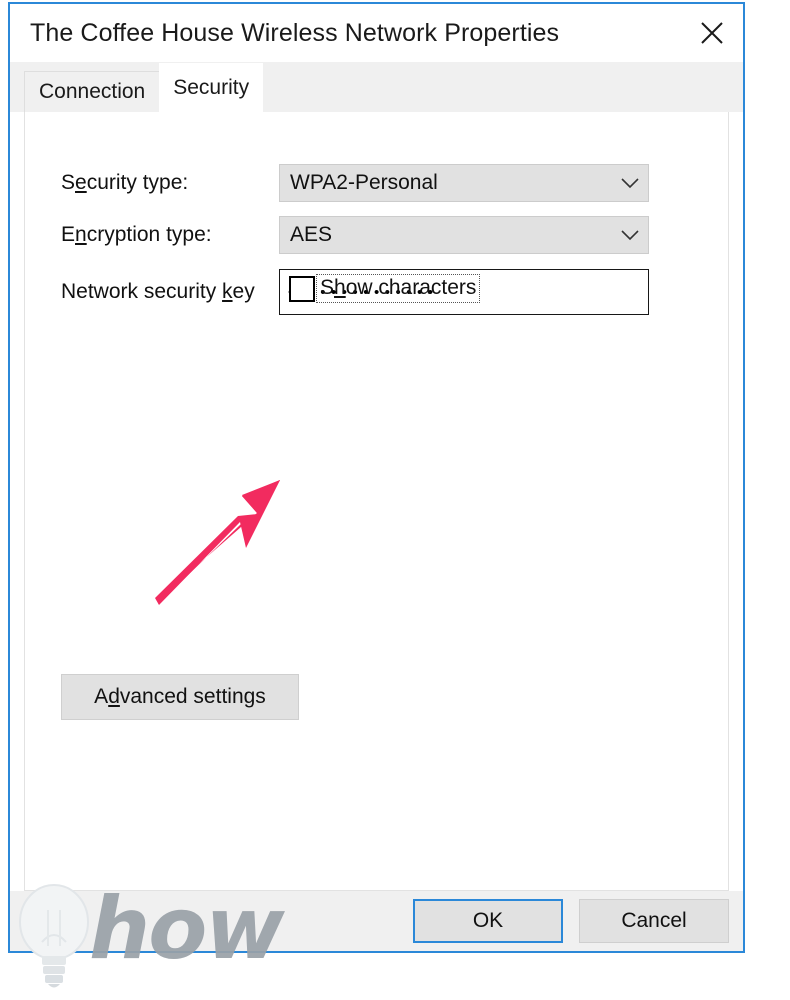  What do you see at coordinates (217, 542) in the screenshot?
I see `arrow-up-right-icon` at bounding box center [217, 542].